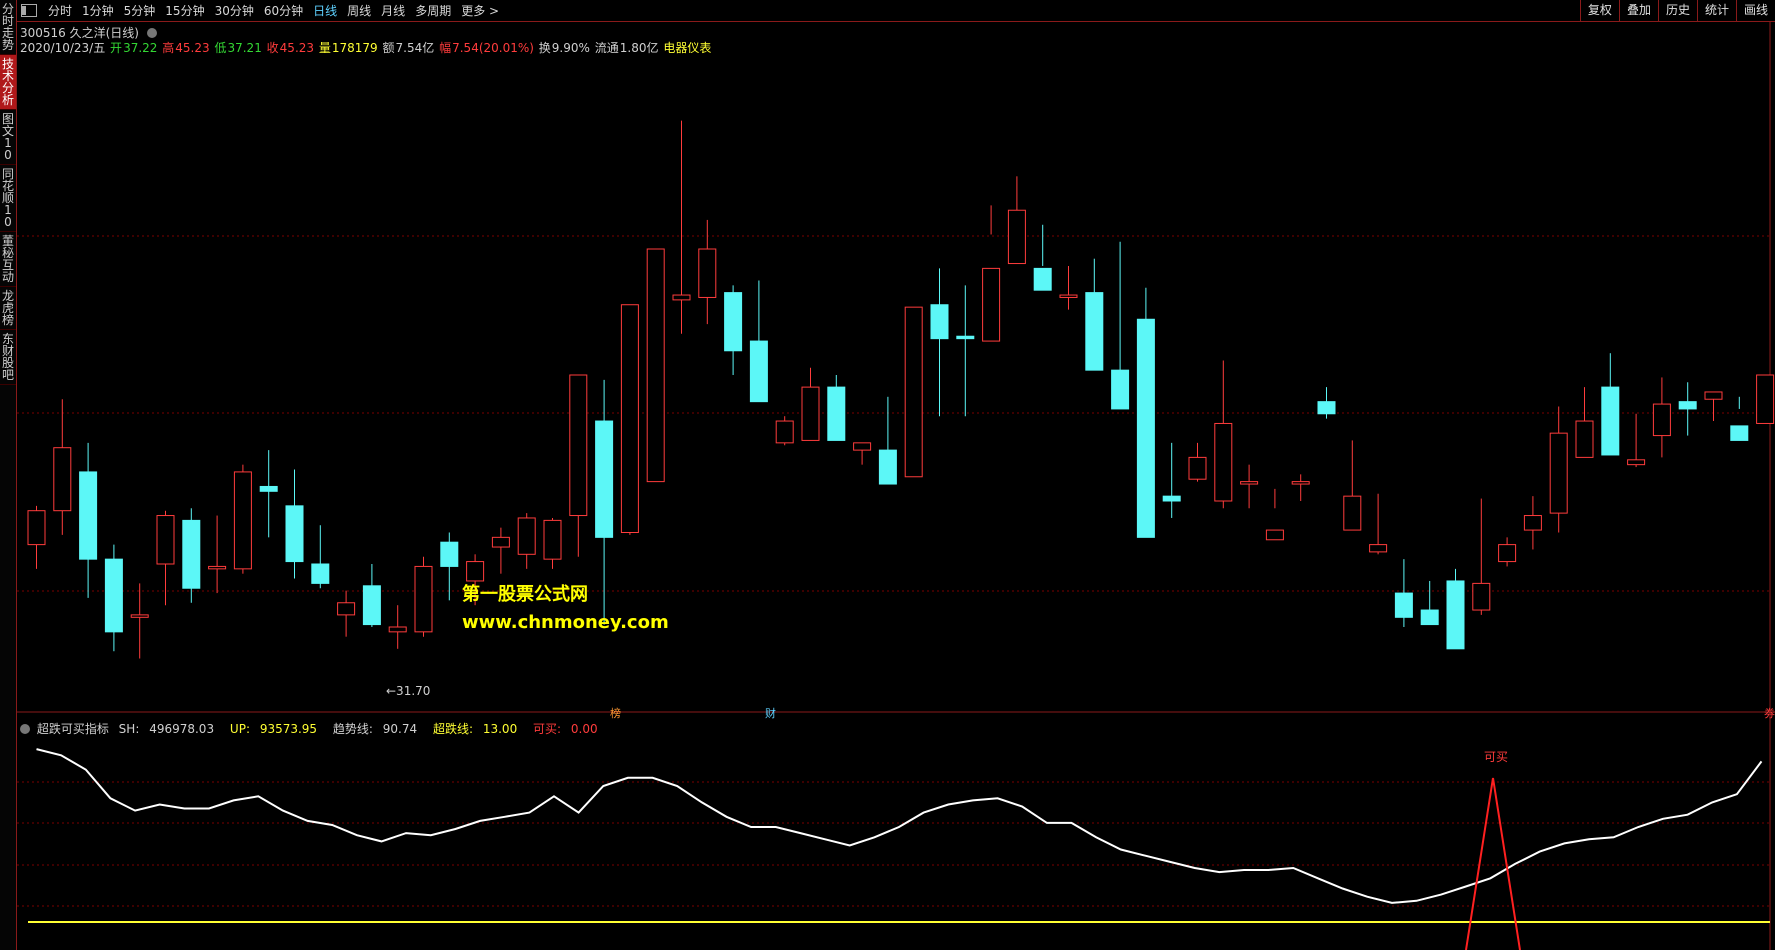  I want to click on low-price-marker: ←31.70, so click(408, 691).